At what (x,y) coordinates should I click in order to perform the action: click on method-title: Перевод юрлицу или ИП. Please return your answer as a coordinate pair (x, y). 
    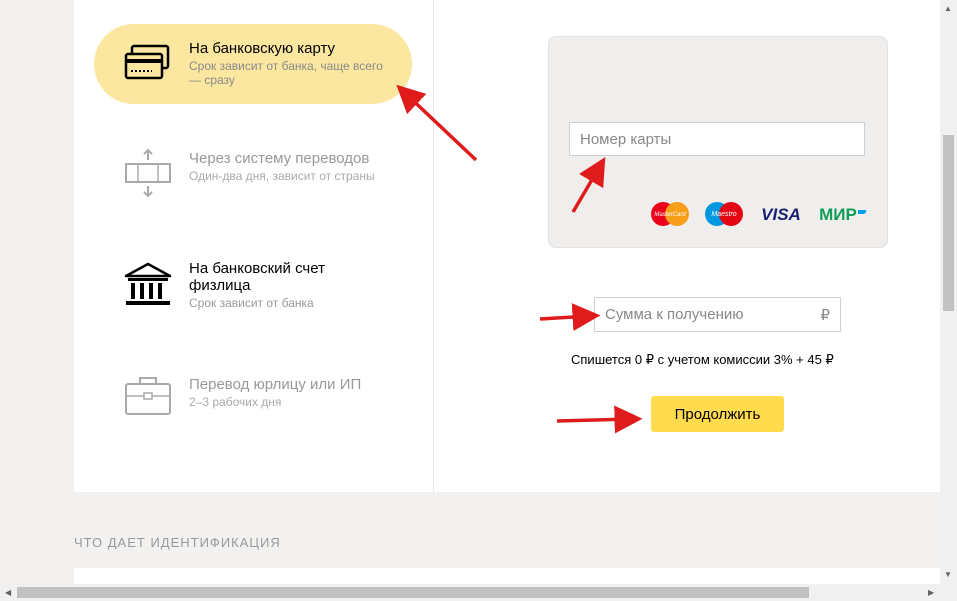
    Looking at the image, I should click on (275, 384).